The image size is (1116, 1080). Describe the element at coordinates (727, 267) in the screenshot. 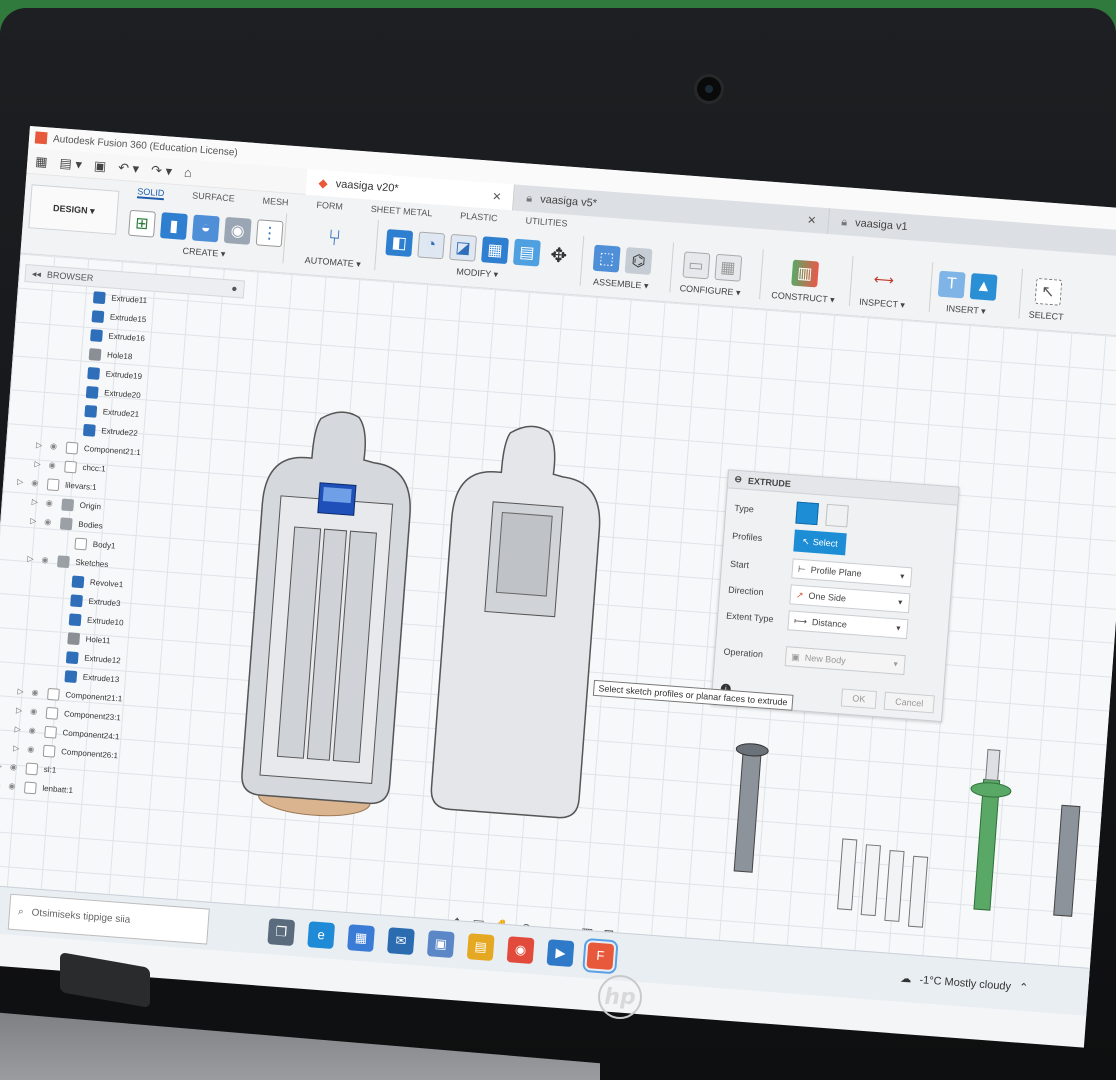

I see `configure-table-icon: ▦` at that location.